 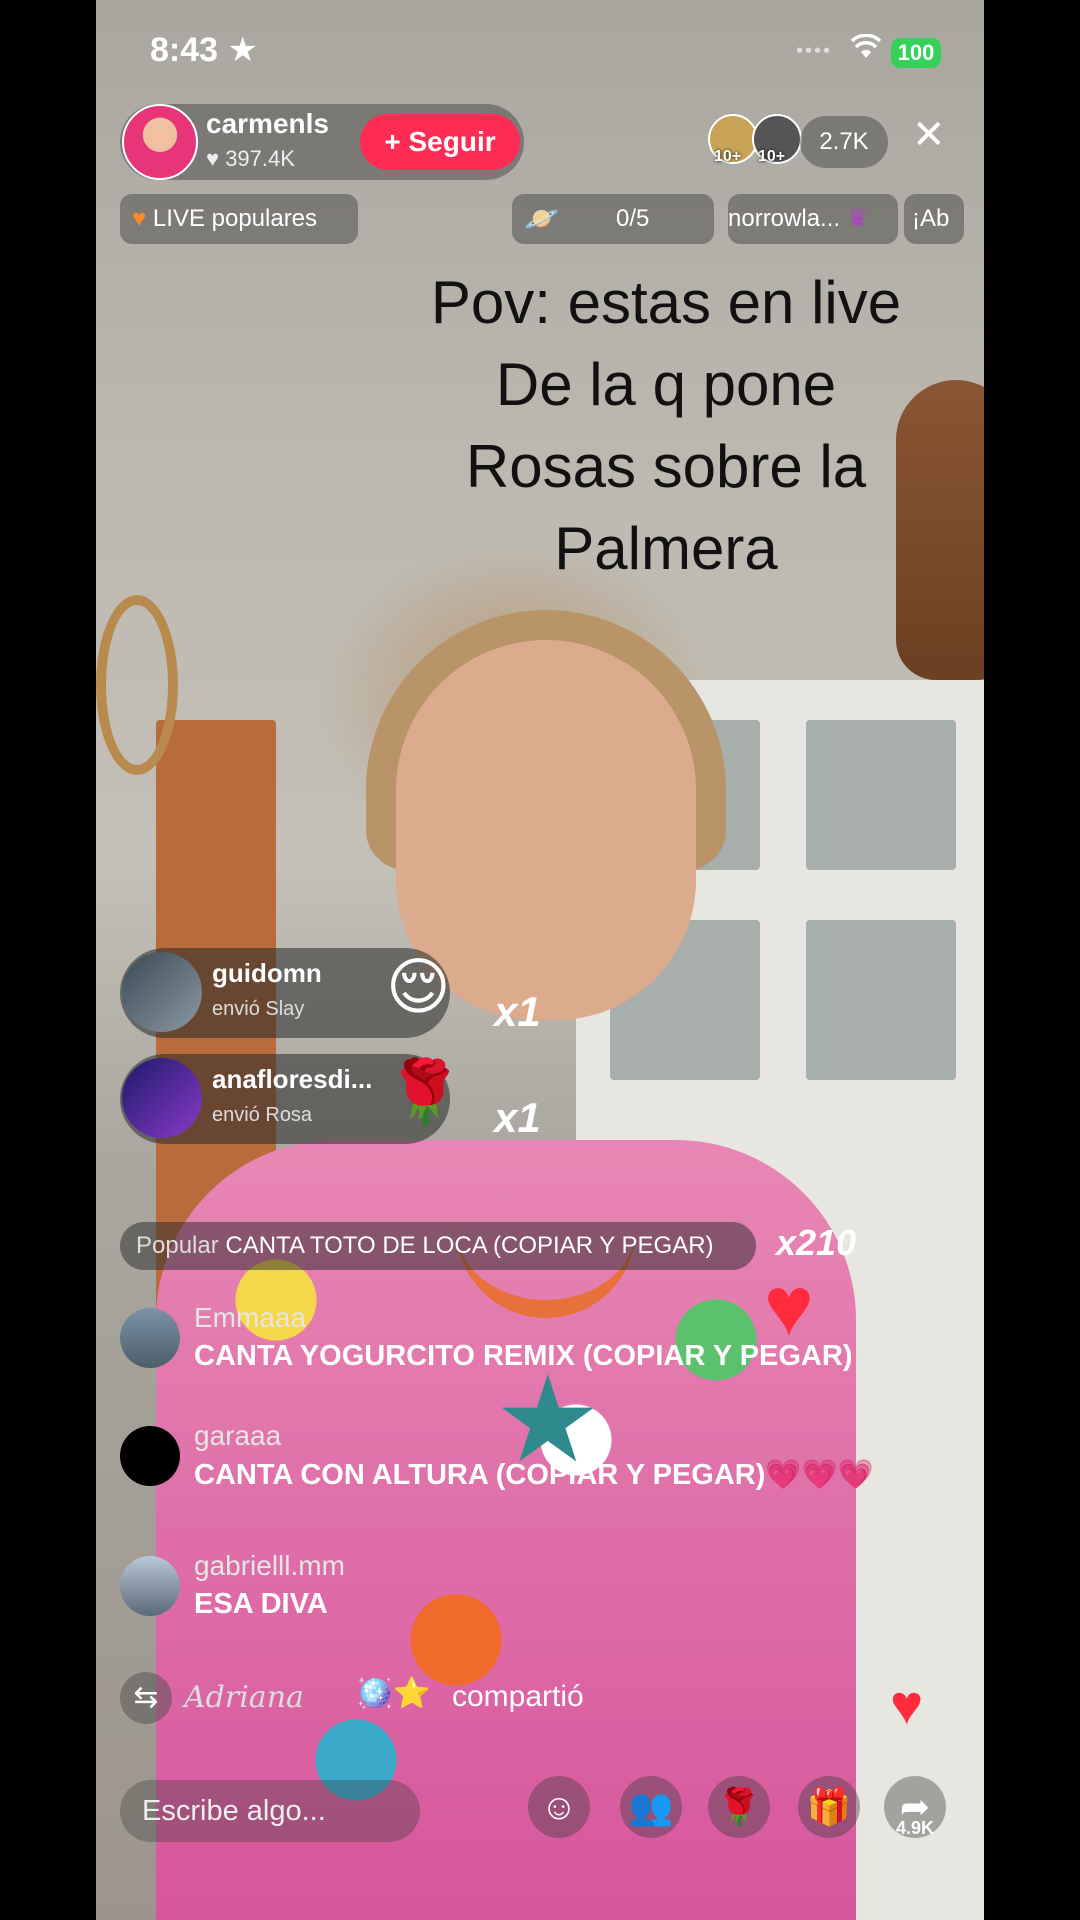 What do you see at coordinates (418, 987) in the screenshot?
I see `slay-gift-icon: 😌` at bounding box center [418, 987].